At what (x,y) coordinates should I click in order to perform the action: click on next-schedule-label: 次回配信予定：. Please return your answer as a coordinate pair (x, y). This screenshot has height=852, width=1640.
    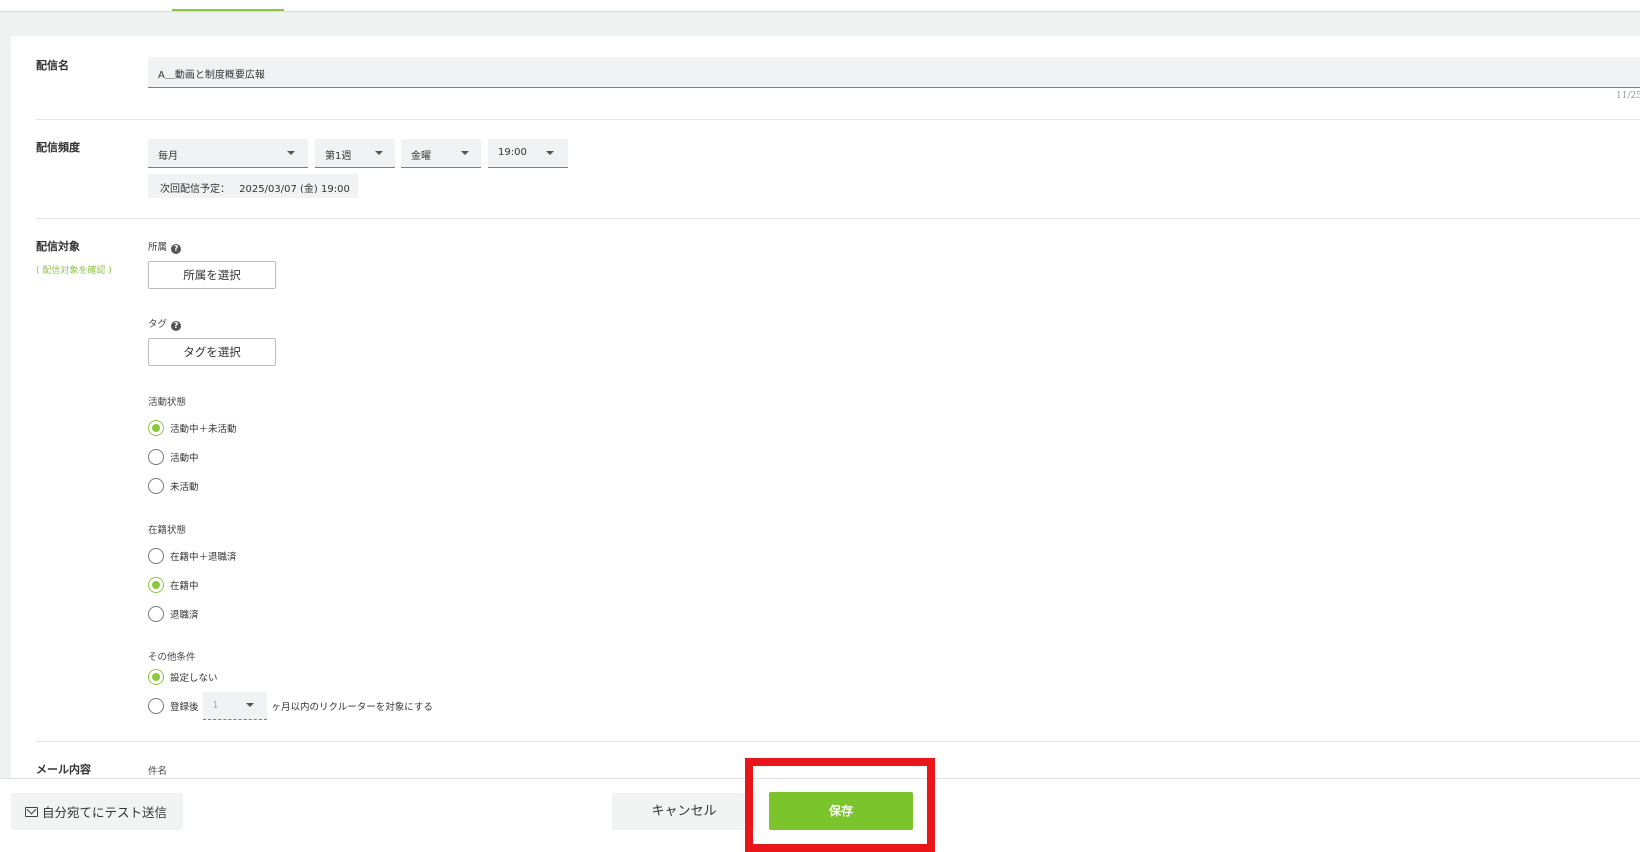
    Looking at the image, I should click on (195, 189).